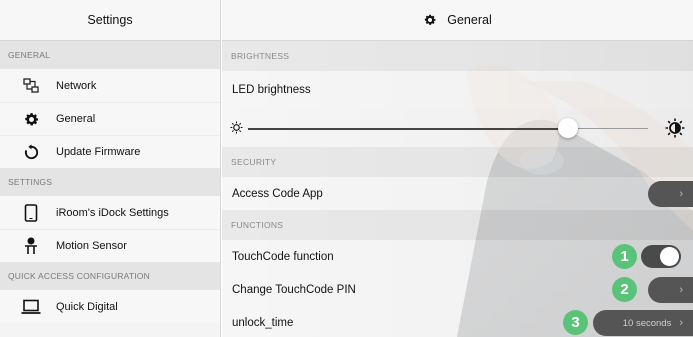  What do you see at coordinates (457, 90) in the screenshot?
I see `led-brightness-row: LED brightness` at bounding box center [457, 90].